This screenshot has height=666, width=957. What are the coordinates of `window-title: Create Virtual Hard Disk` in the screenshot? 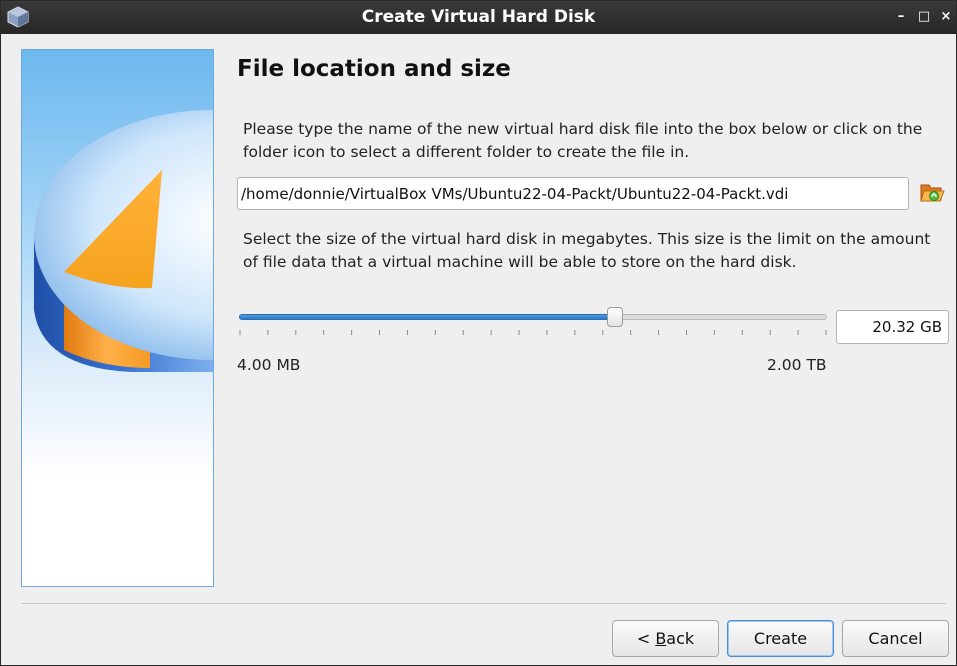 It's located at (478, 17).